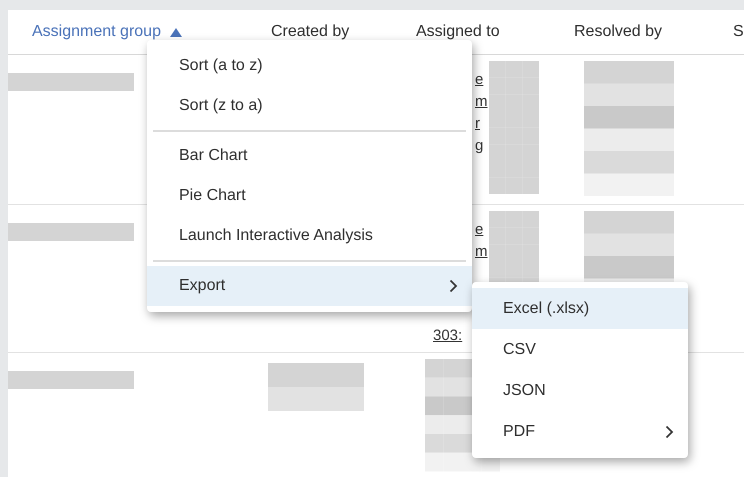 The image size is (744, 477). Describe the element at coordinates (175, 32) in the screenshot. I see `sort-triangle-icon` at that location.